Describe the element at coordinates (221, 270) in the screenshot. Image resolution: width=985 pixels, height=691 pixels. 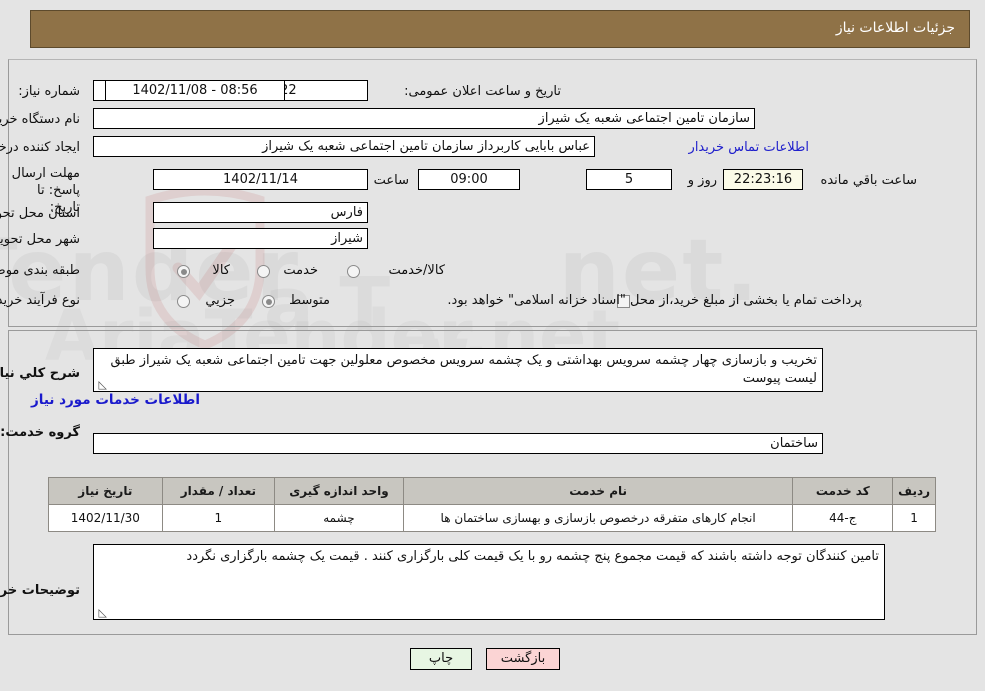
I see `radio-category-kala-label: کالا` at that location.